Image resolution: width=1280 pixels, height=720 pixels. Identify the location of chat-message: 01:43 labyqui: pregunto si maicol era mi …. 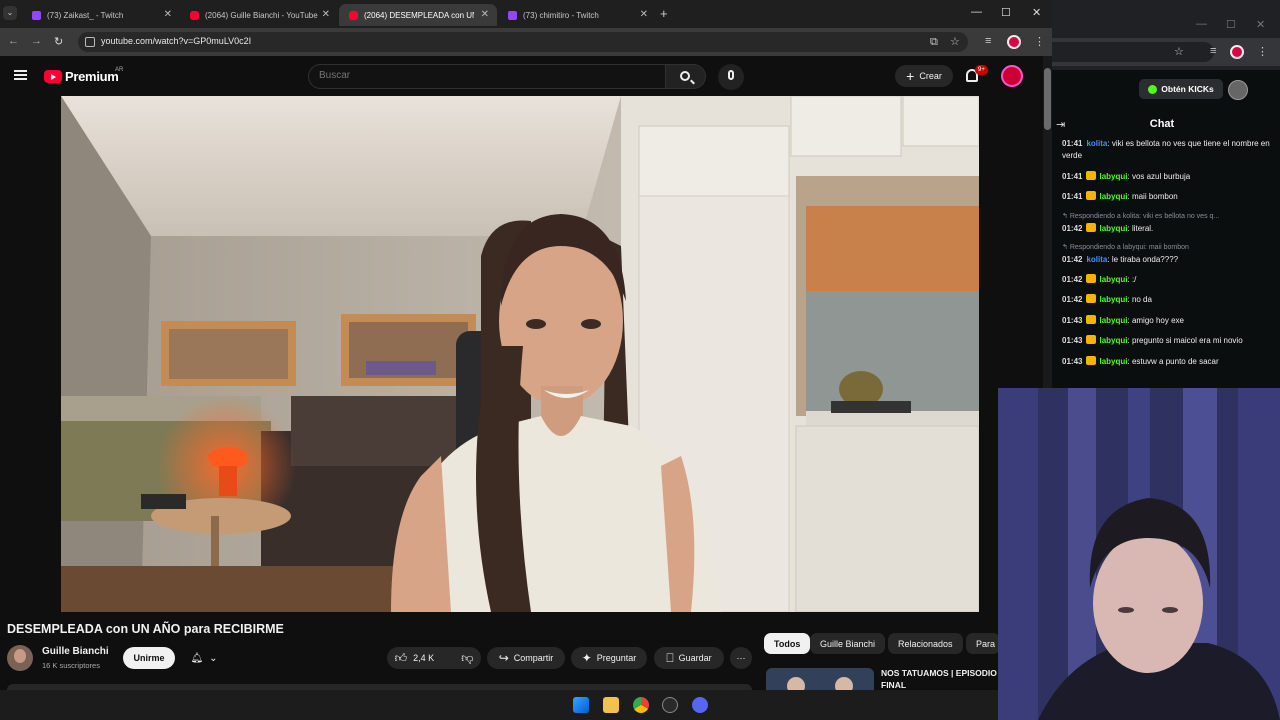
(1152, 340).